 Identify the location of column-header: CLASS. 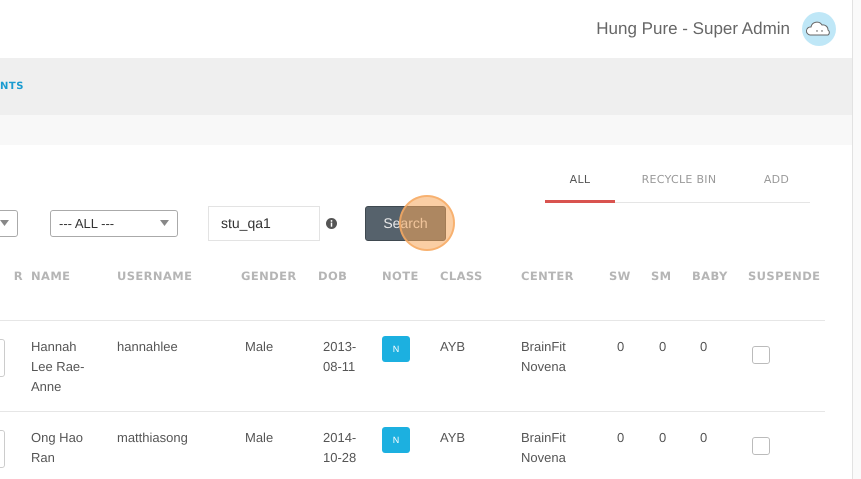
(462, 276).